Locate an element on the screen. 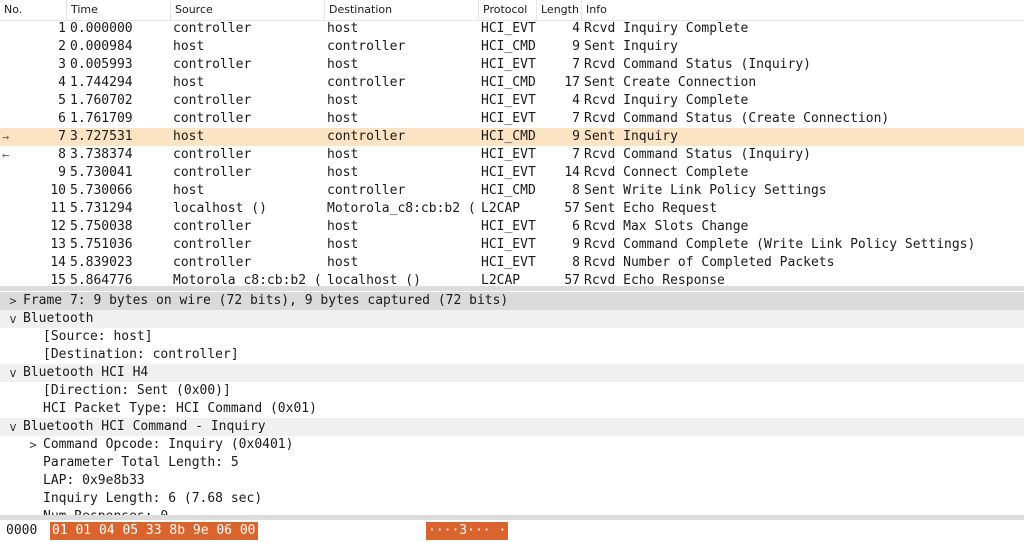 This screenshot has width=1024, height=542. packet-number: 7 is located at coordinates (62, 136).